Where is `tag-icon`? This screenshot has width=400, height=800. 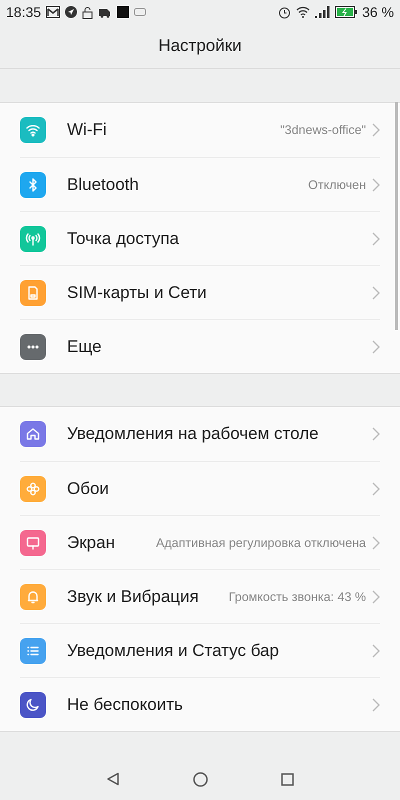
tag-icon is located at coordinates (140, 12).